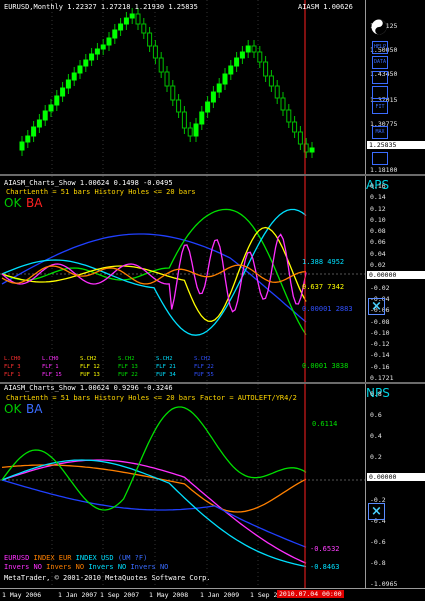  What do you see at coordinates (376, 394) in the screenshot?
I see `axis-tick: 0.8` at bounding box center [376, 394].